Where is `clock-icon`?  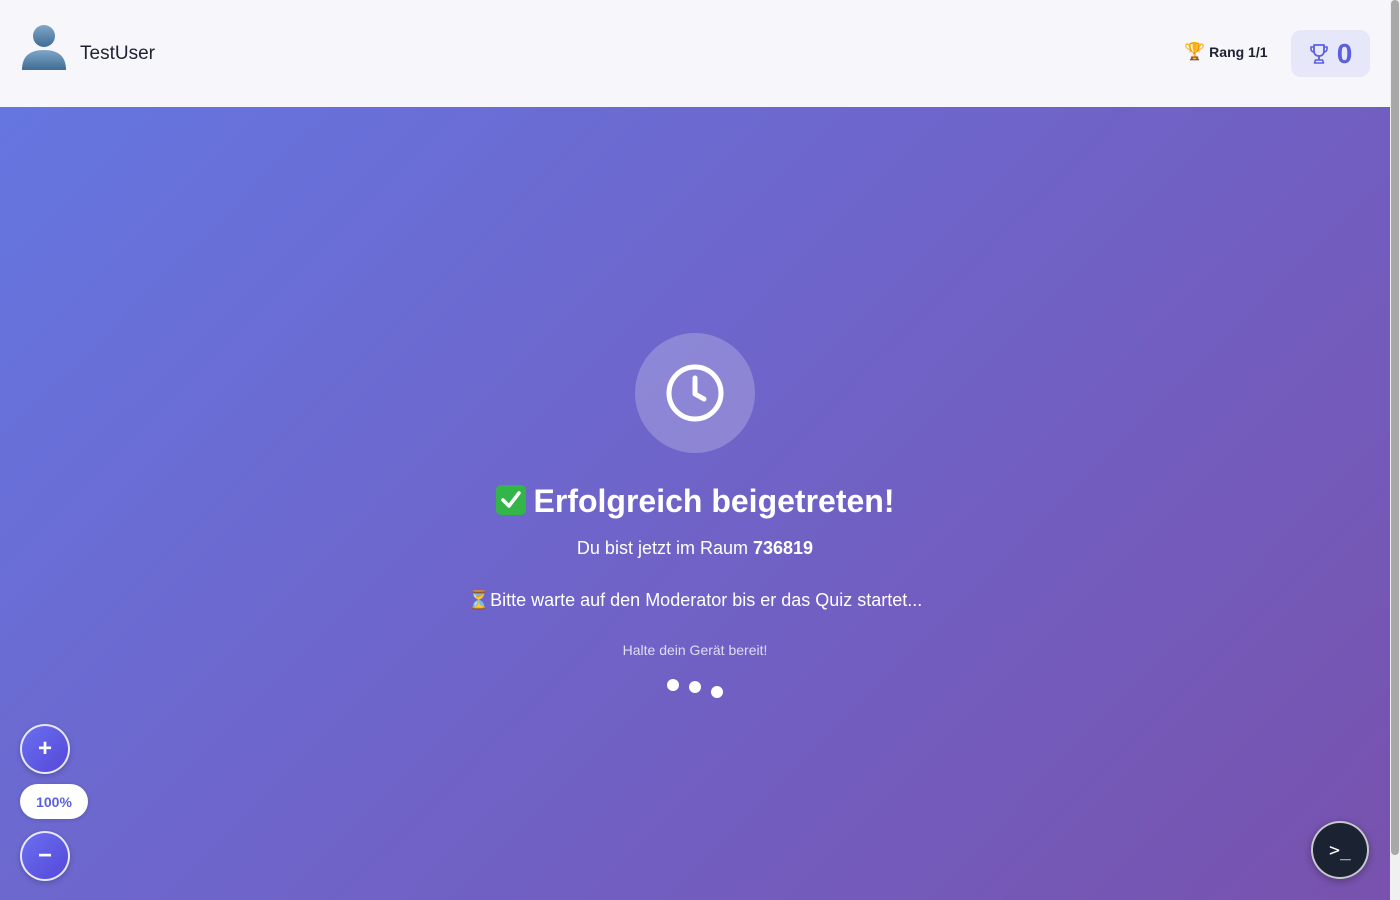
clock-icon is located at coordinates (695, 393).